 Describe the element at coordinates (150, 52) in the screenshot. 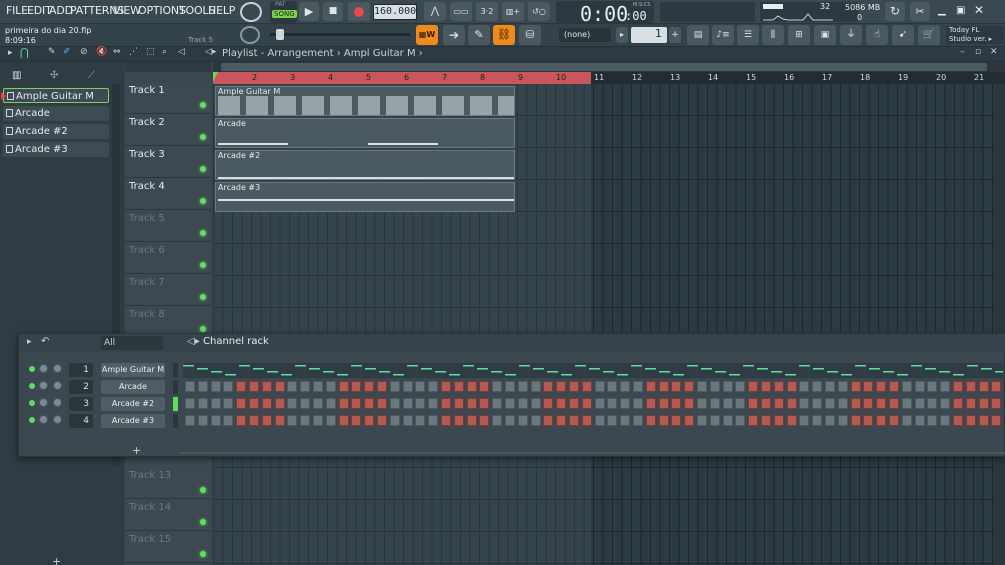

I see `select-icon: ⬚` at that location.